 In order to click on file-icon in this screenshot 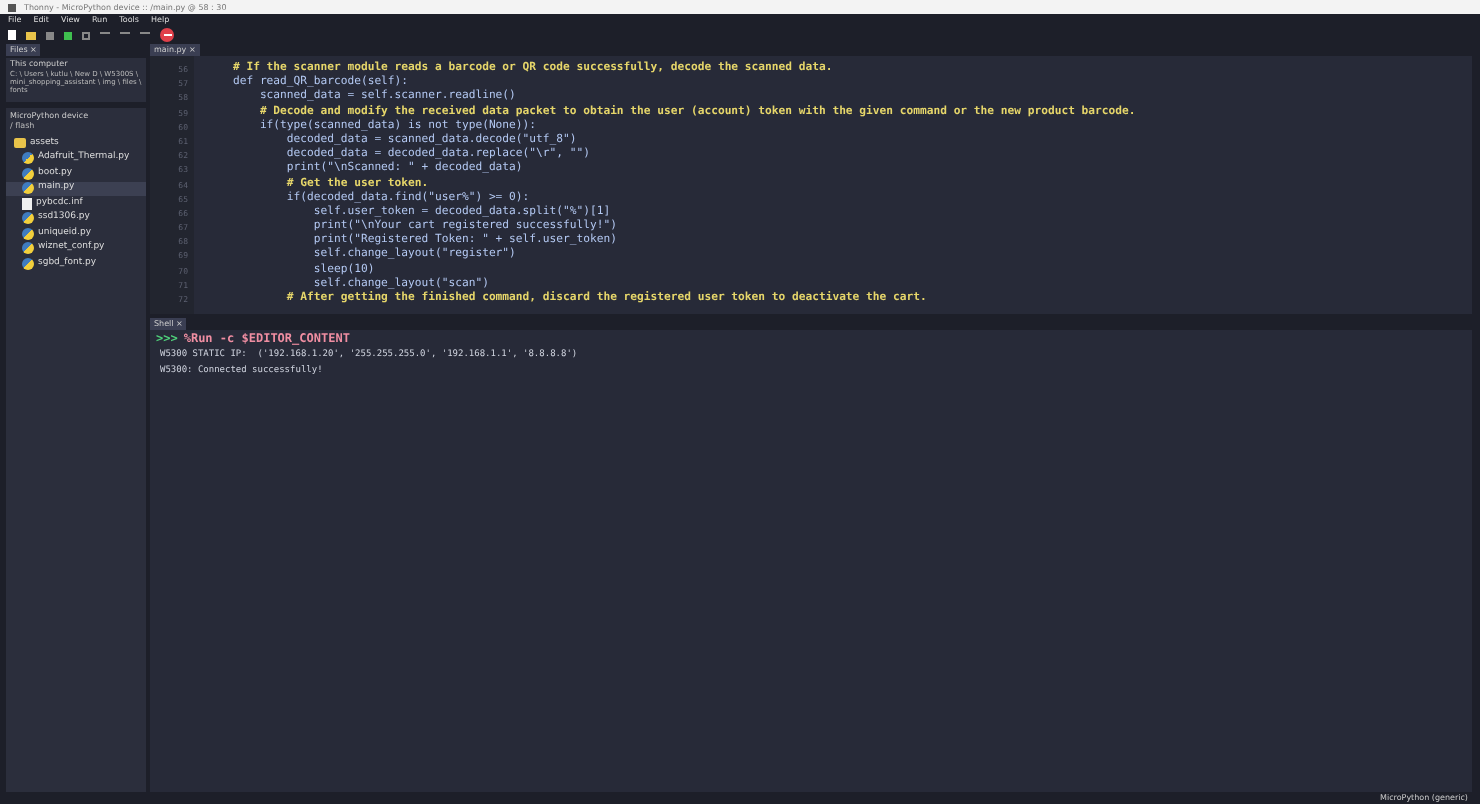, I will do `click(27, 203)`.